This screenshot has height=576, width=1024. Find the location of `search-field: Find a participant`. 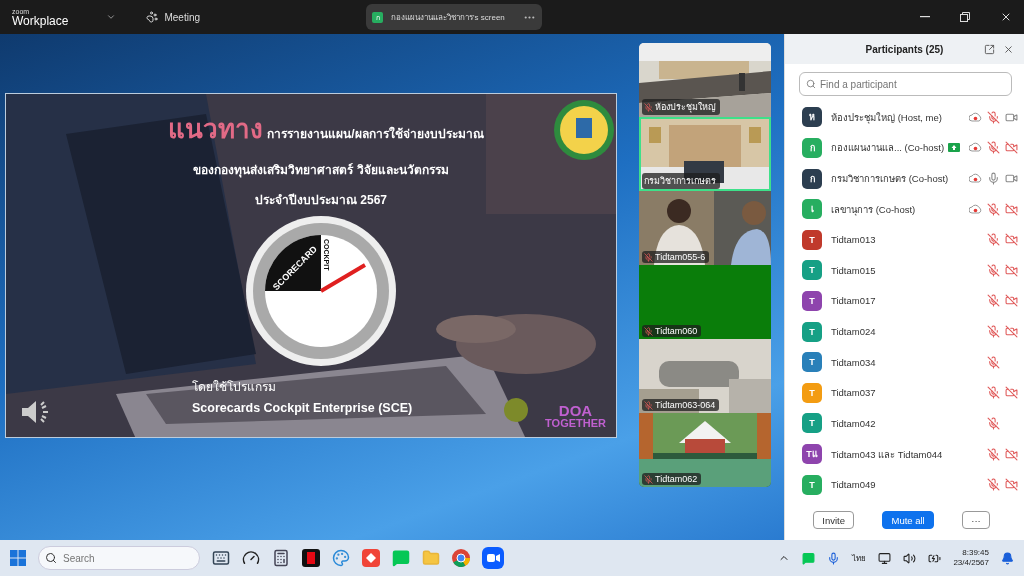

search-field: Find a participant is located at coordinates (905, 84).